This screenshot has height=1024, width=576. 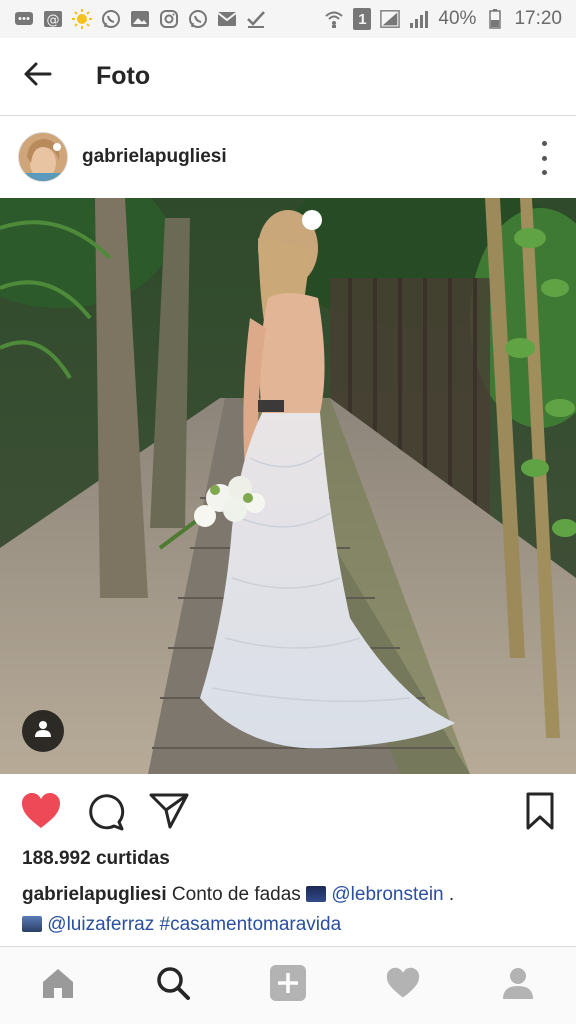 I want to click on bottom-navigation, so click(x=288, y=985).